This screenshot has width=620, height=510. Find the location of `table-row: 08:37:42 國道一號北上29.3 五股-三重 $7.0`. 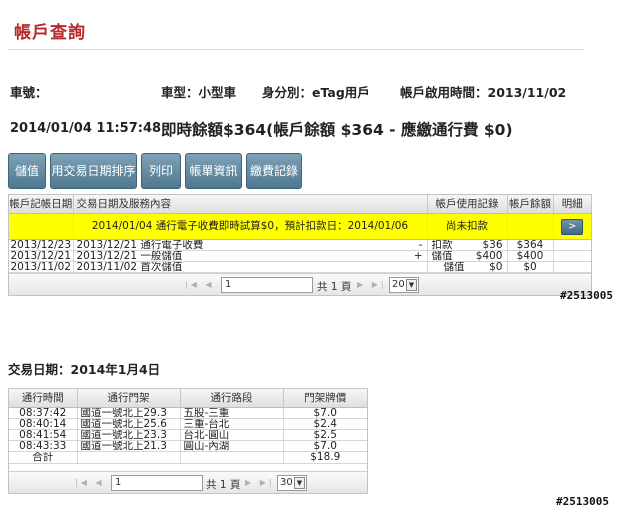

table-row: 08:37:42 國道一號北上29.3 五股-三重 $7.0 is located at coordinates (188, 413).